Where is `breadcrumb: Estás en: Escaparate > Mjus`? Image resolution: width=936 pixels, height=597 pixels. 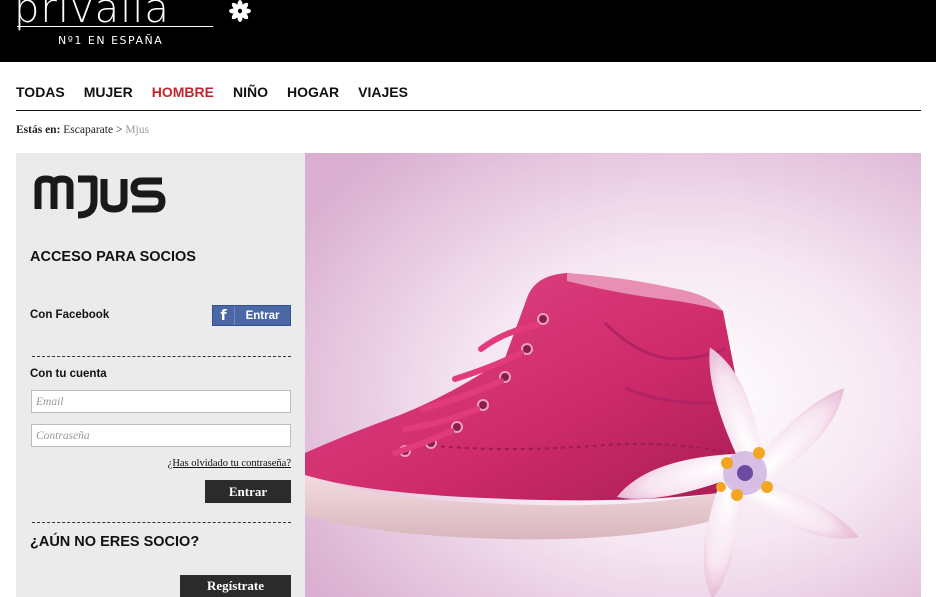
breadcrumb: Estás en: Escaparate > Mjus is located at coordinates (82, 130).